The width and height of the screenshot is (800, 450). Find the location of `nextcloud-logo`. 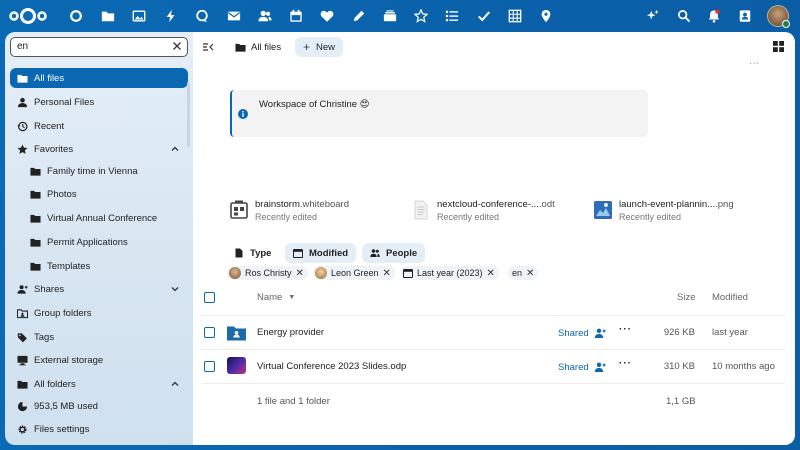

nextcloud-logo is located at coordinates (28, 16).